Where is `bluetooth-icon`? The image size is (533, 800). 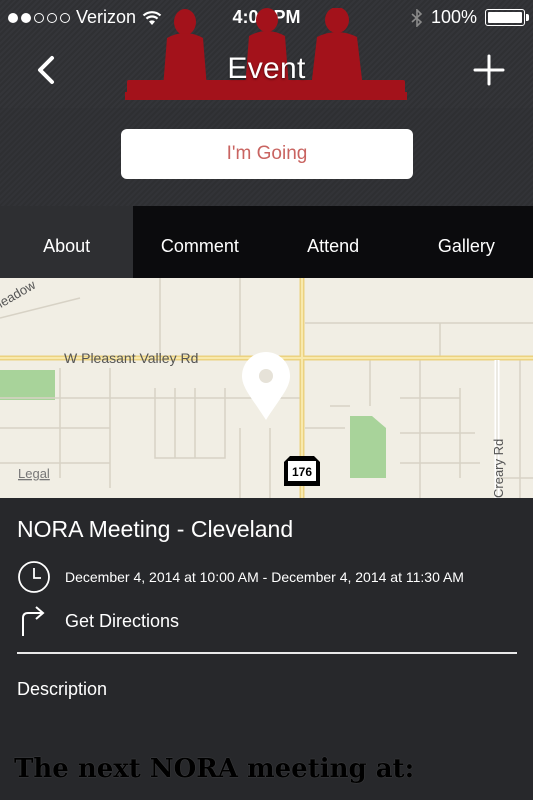
bluetooth-icon is located at coordinates (417, 17).